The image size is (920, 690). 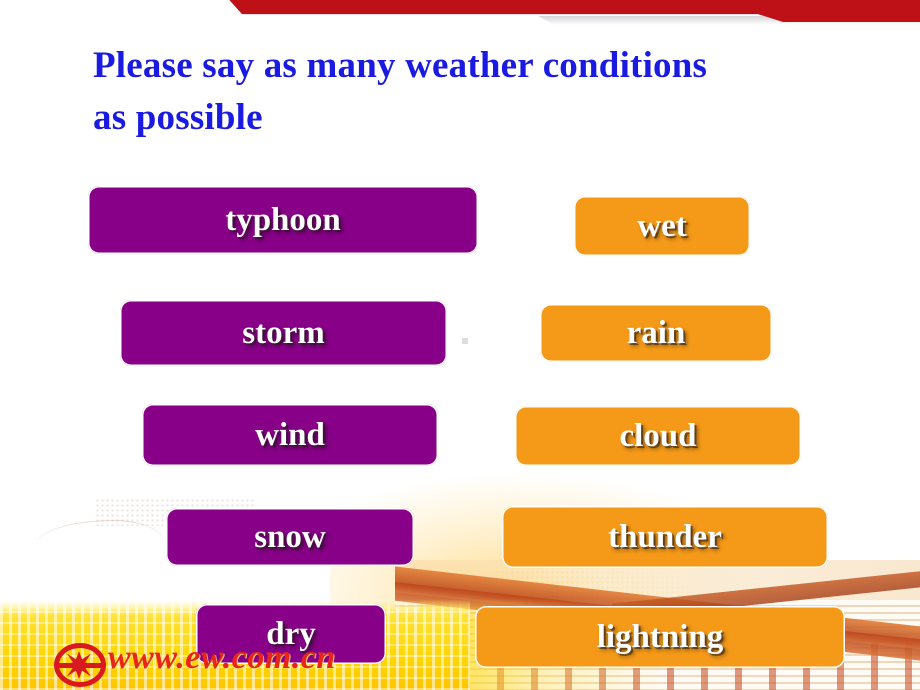 I want to click on logo-star, so click(x=79, y=665).